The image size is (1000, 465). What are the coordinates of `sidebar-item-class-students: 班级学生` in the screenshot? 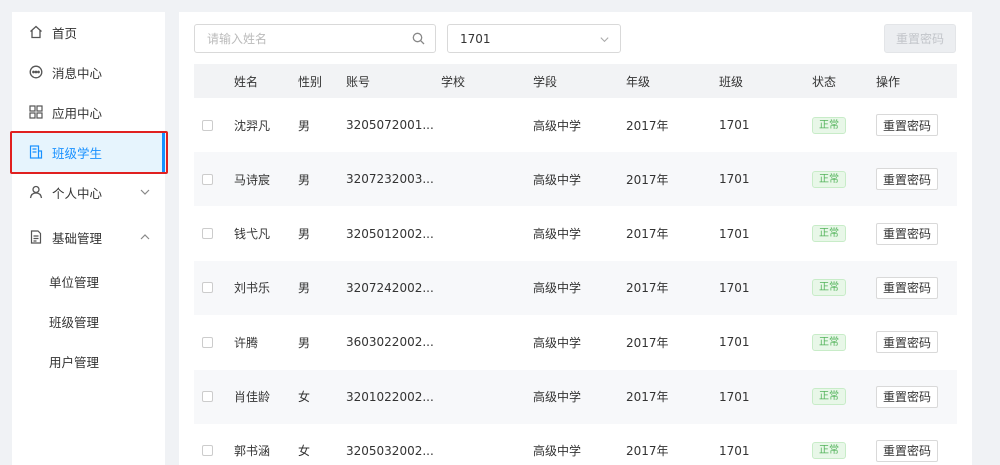 It's located at (88, 152).